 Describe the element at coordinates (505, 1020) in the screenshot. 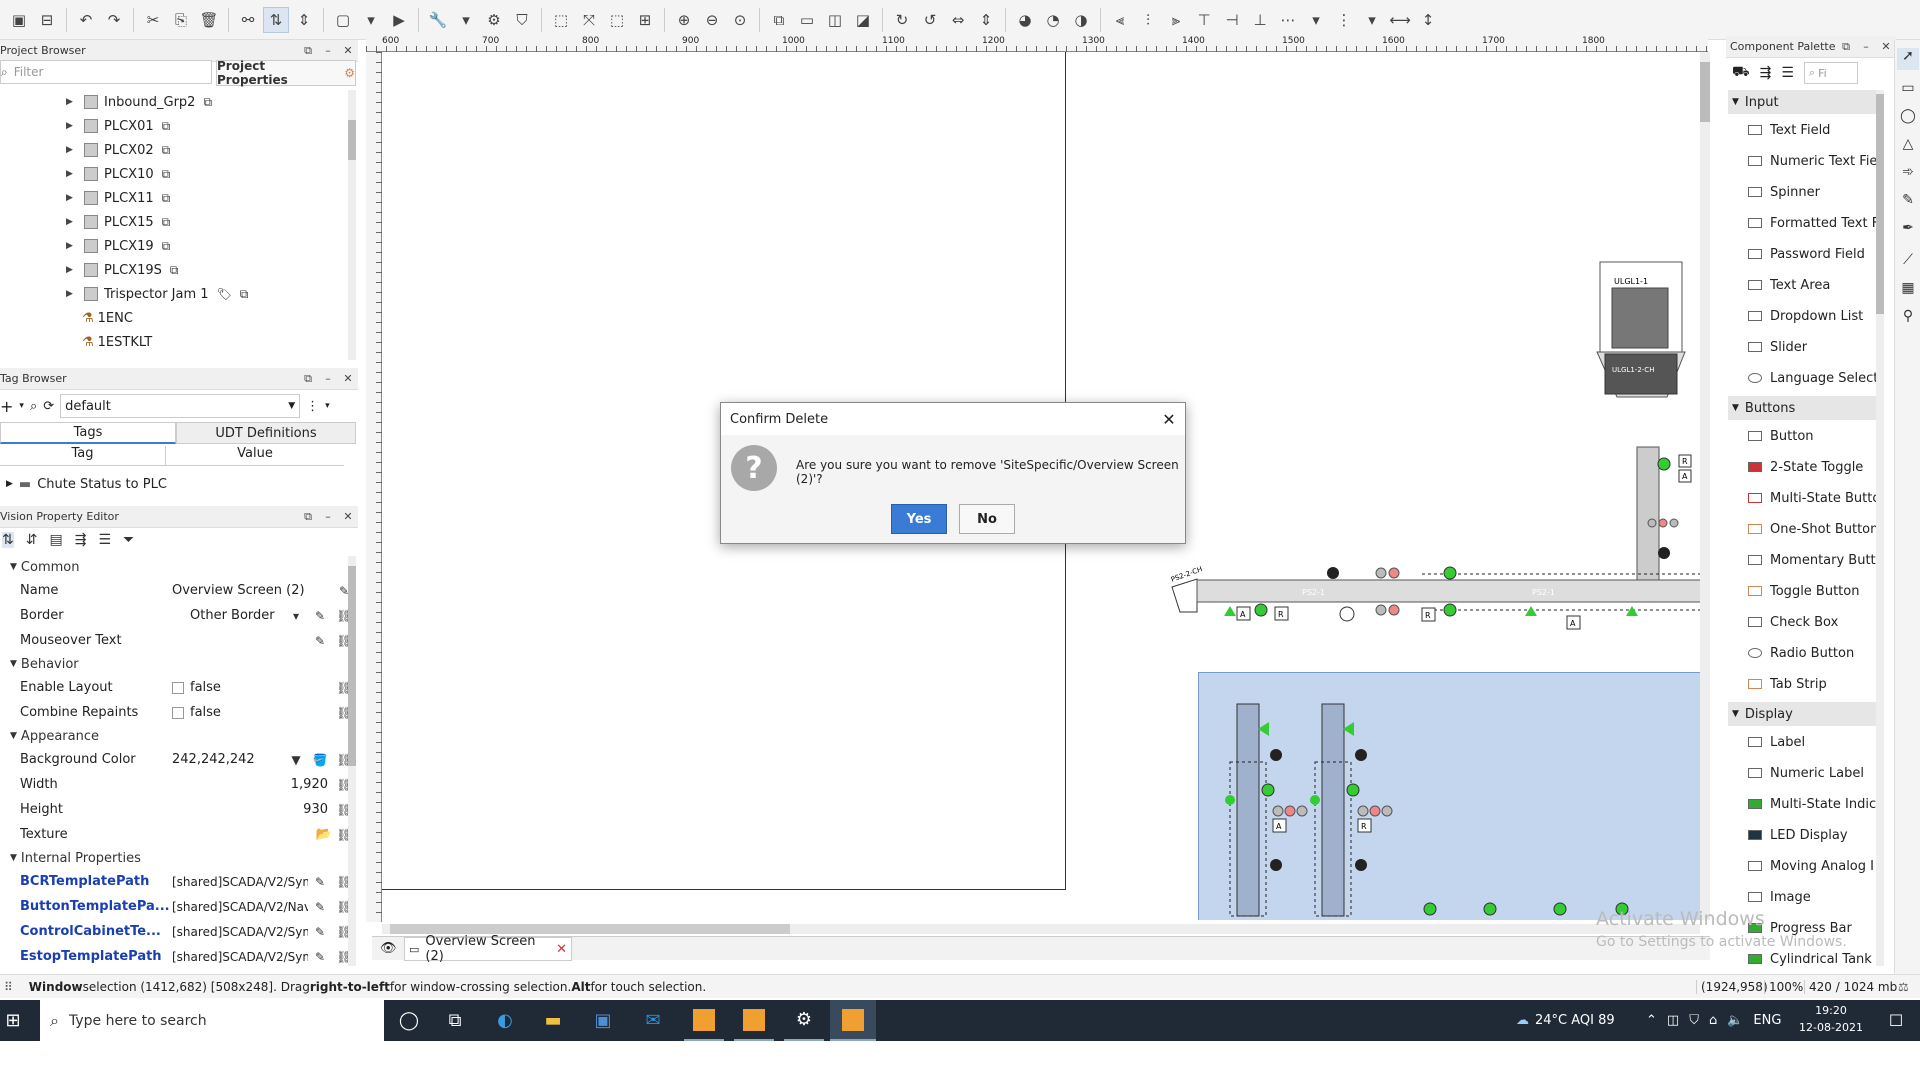

I see `edge-icon: ◐` at that location.